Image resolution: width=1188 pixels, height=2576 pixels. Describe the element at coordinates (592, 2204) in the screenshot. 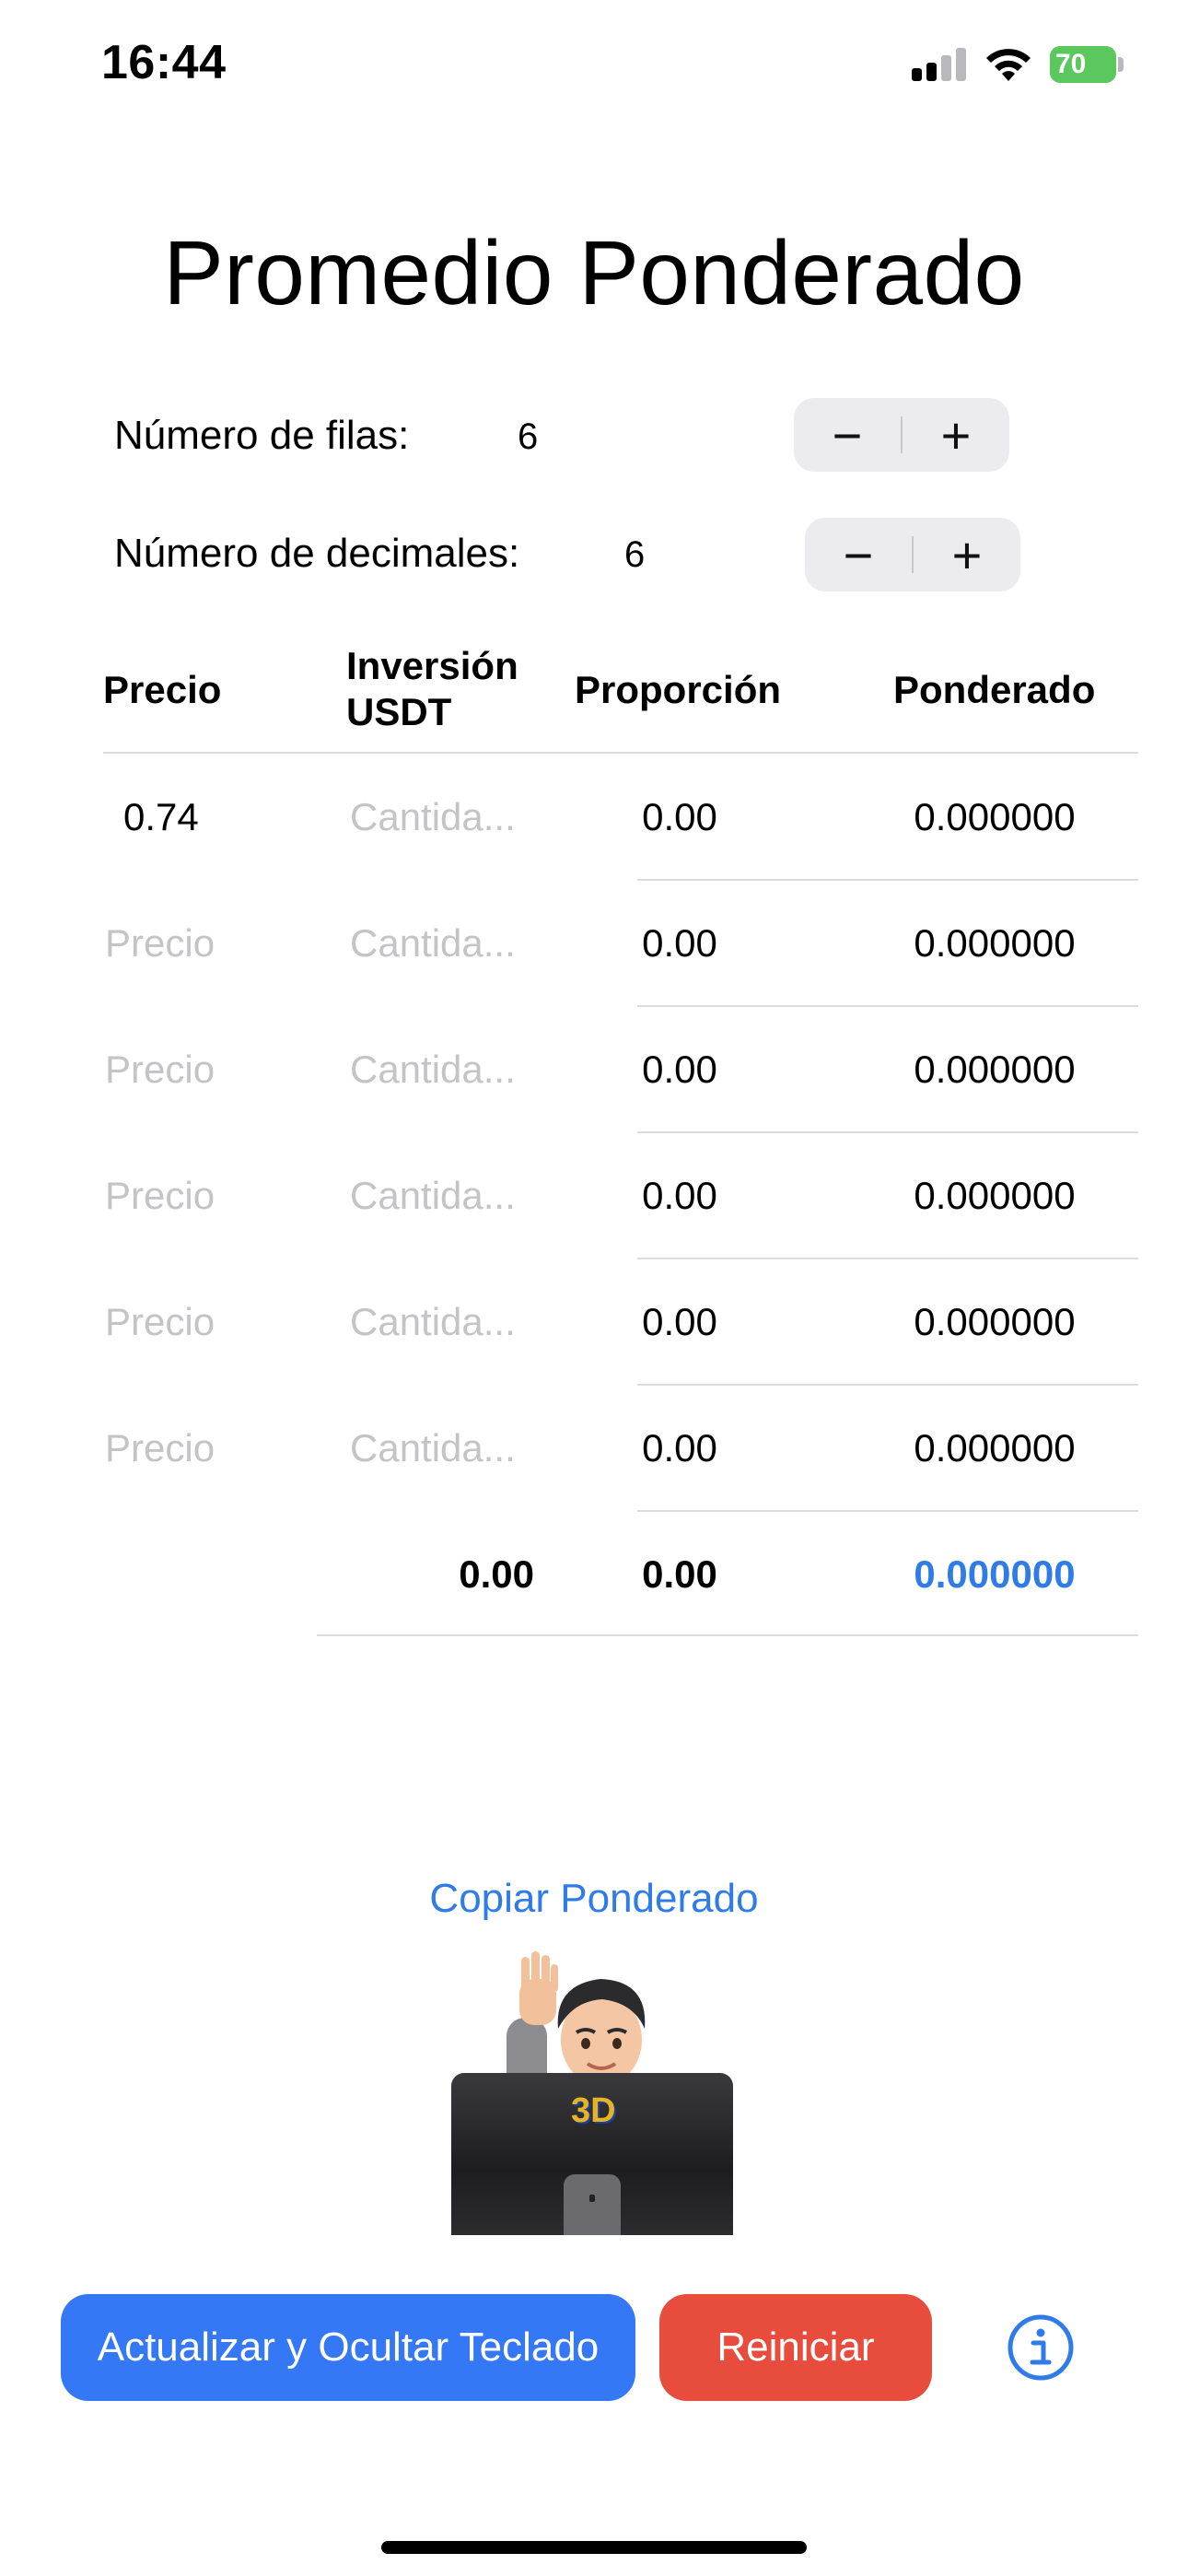

I see `monitor-stand` at that location.